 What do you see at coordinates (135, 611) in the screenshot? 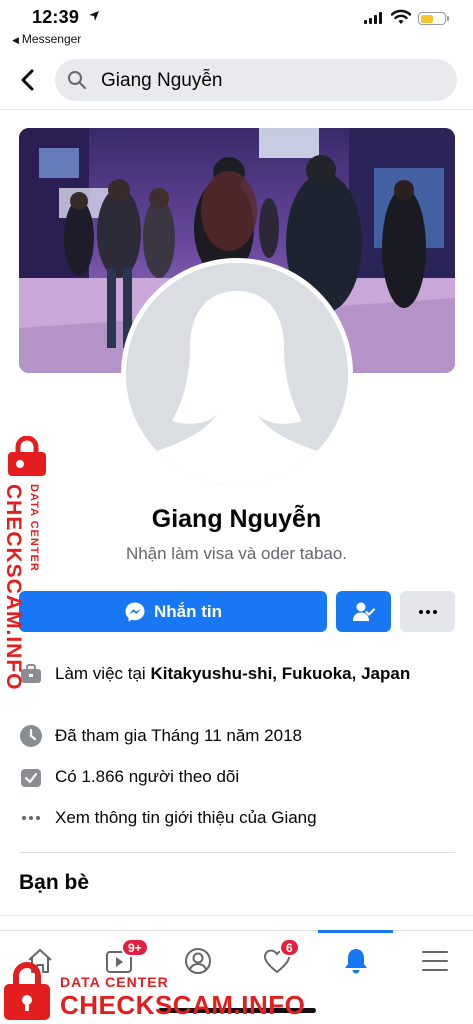
I see `messenger-icon` at bounding box center [135, 611].